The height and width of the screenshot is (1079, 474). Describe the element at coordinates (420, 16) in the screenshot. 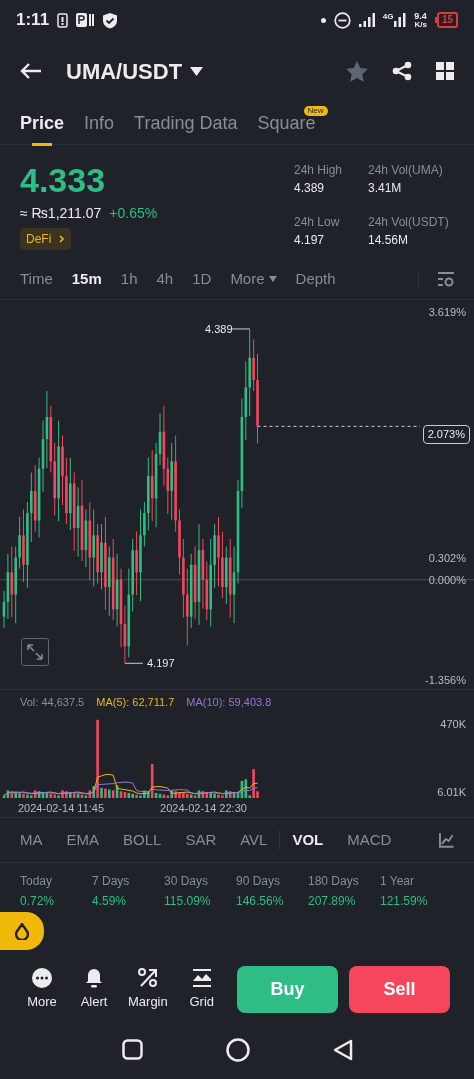

I see `network-speed: 9.4` at that location.